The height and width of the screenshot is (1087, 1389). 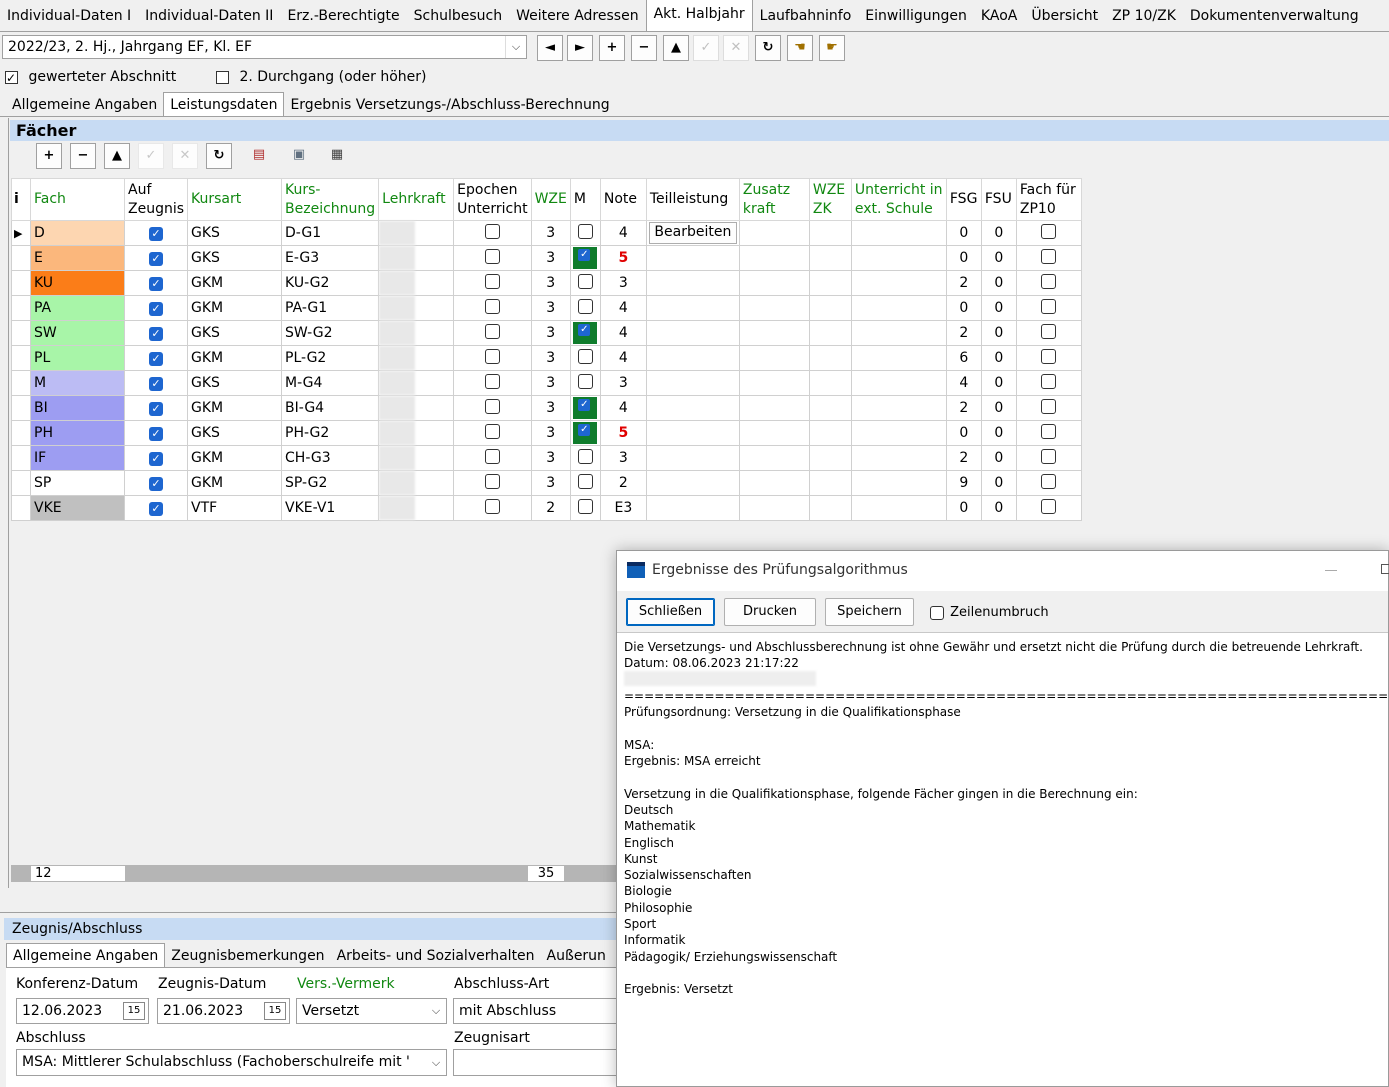 I want to click on fach-cell: SP, so click(x=77, y=483).